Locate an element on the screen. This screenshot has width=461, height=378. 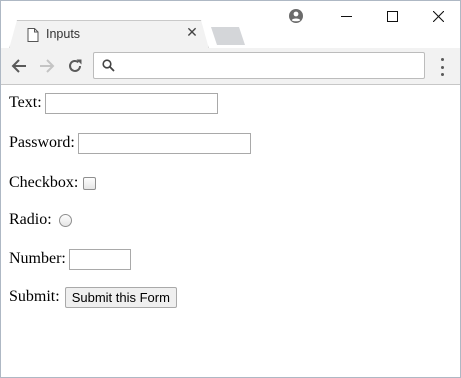
minimize-icon is located at coordinates (346, 16).